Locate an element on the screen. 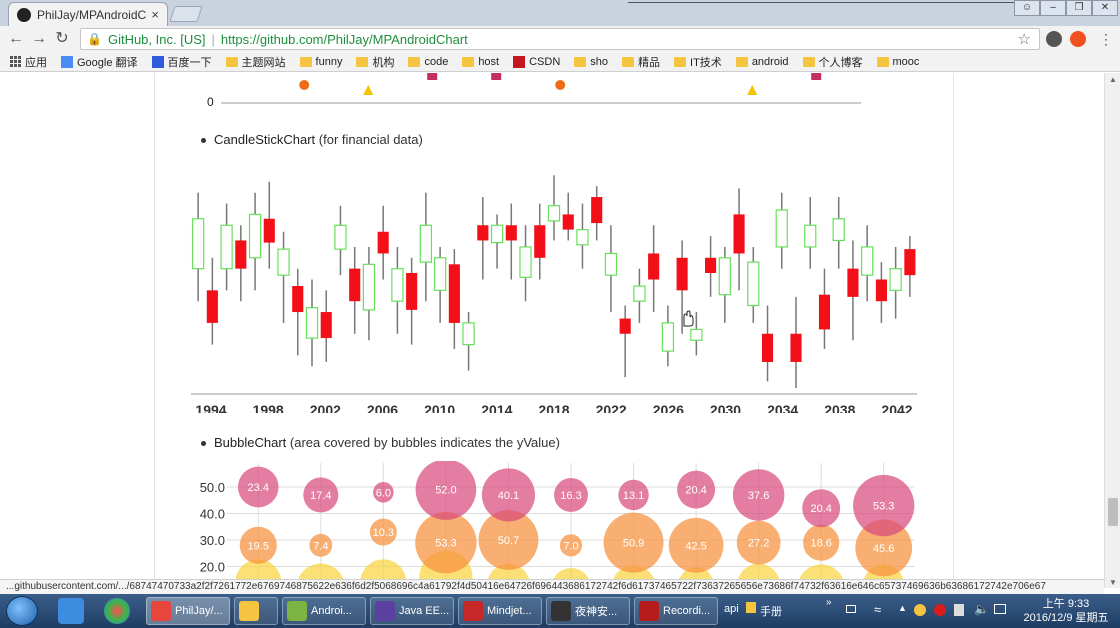 The height and width of the screenshot is (628, 1120). bookmark-0: 应用 is located at coordinates (28, 62).